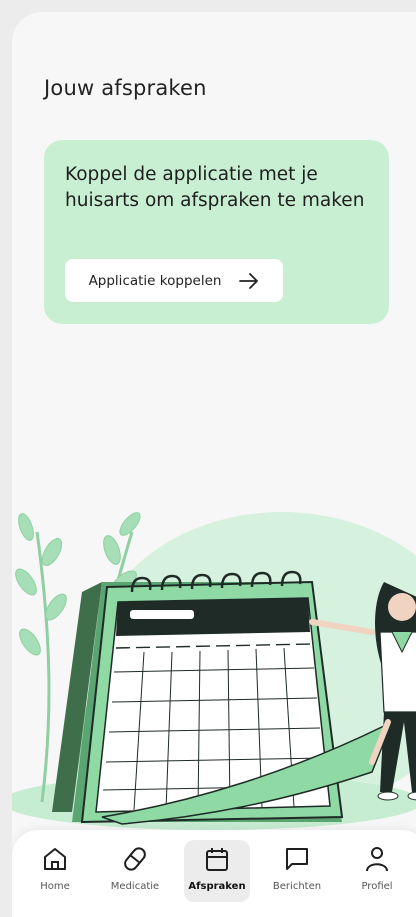  What do you see at coordinates (377, 859) in the screenshot?
I see `user-icon` at bounding box center [377, 859].